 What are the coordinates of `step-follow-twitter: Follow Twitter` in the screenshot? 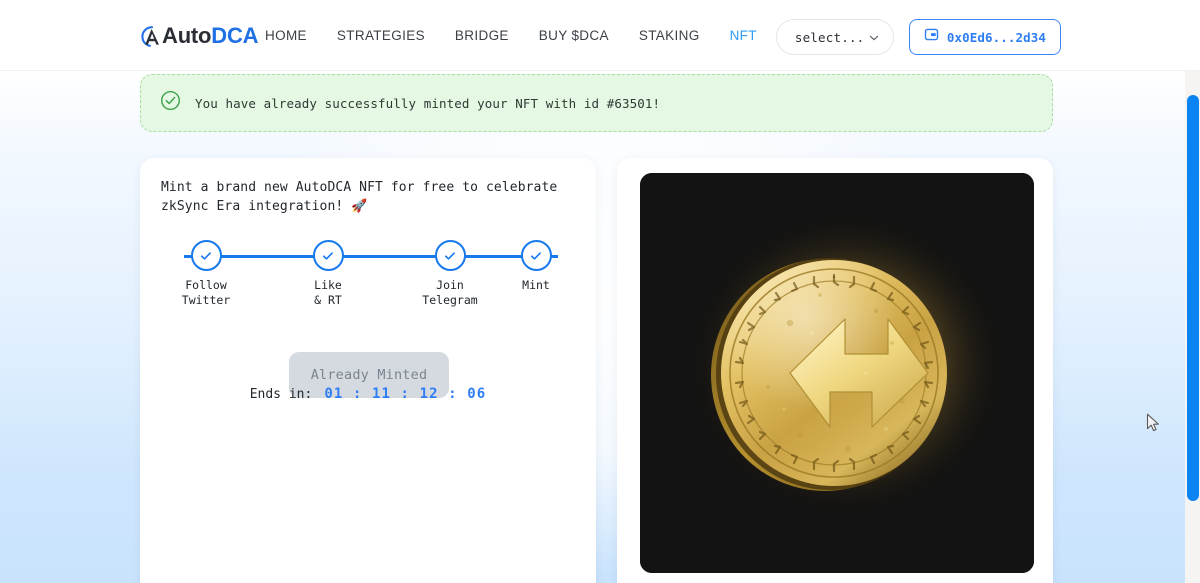 It's located at (206, 274).